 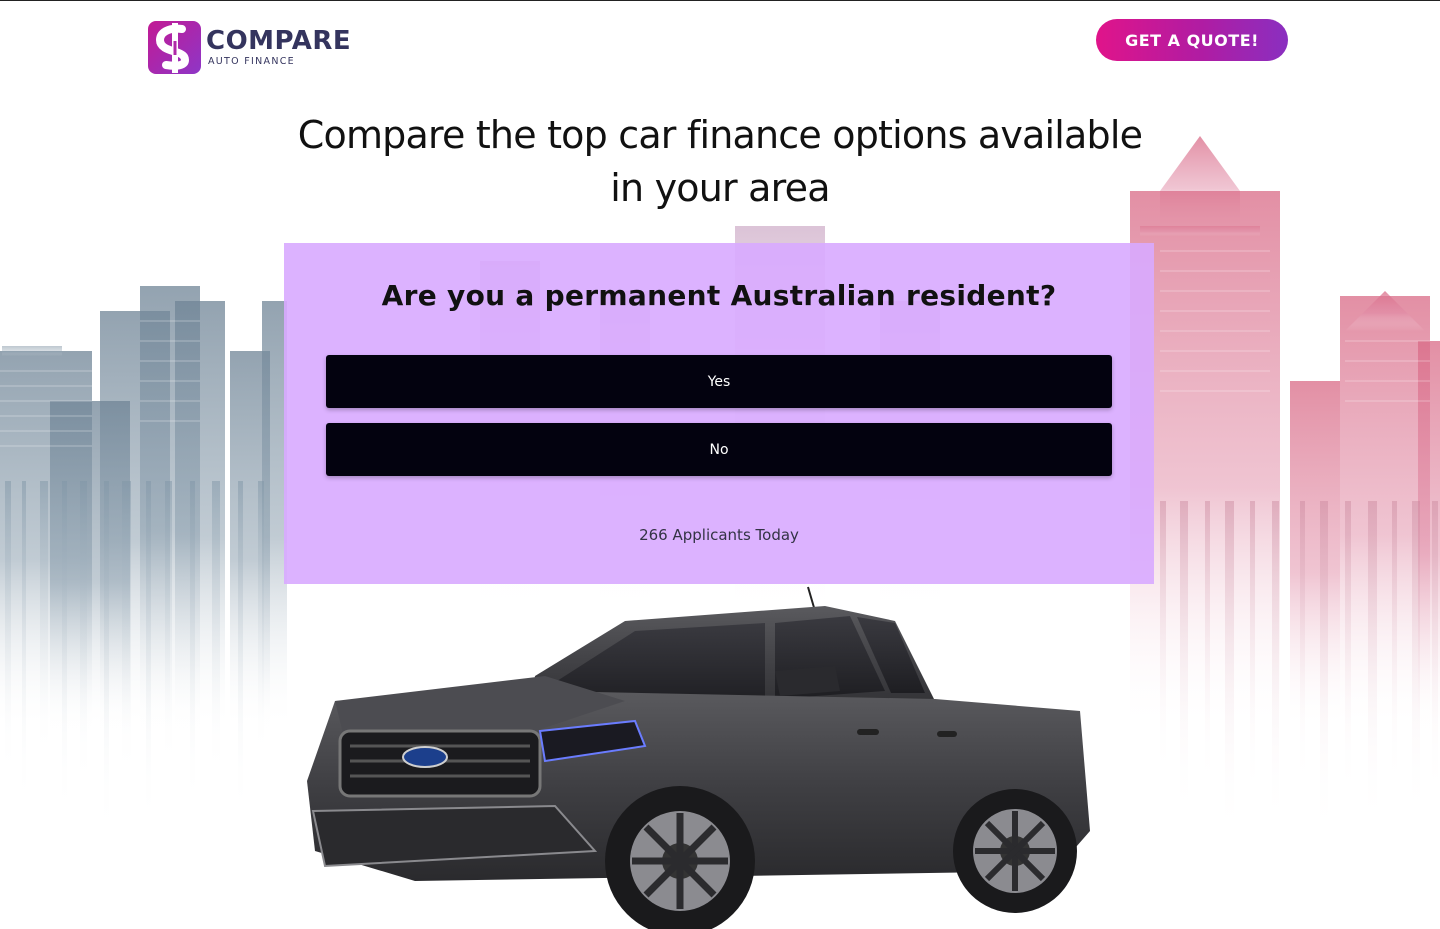 What do you see at coordinates (279, 41) in the screenshot?
I see `logo-title: COMPARE` at bounding box center [279, 41].